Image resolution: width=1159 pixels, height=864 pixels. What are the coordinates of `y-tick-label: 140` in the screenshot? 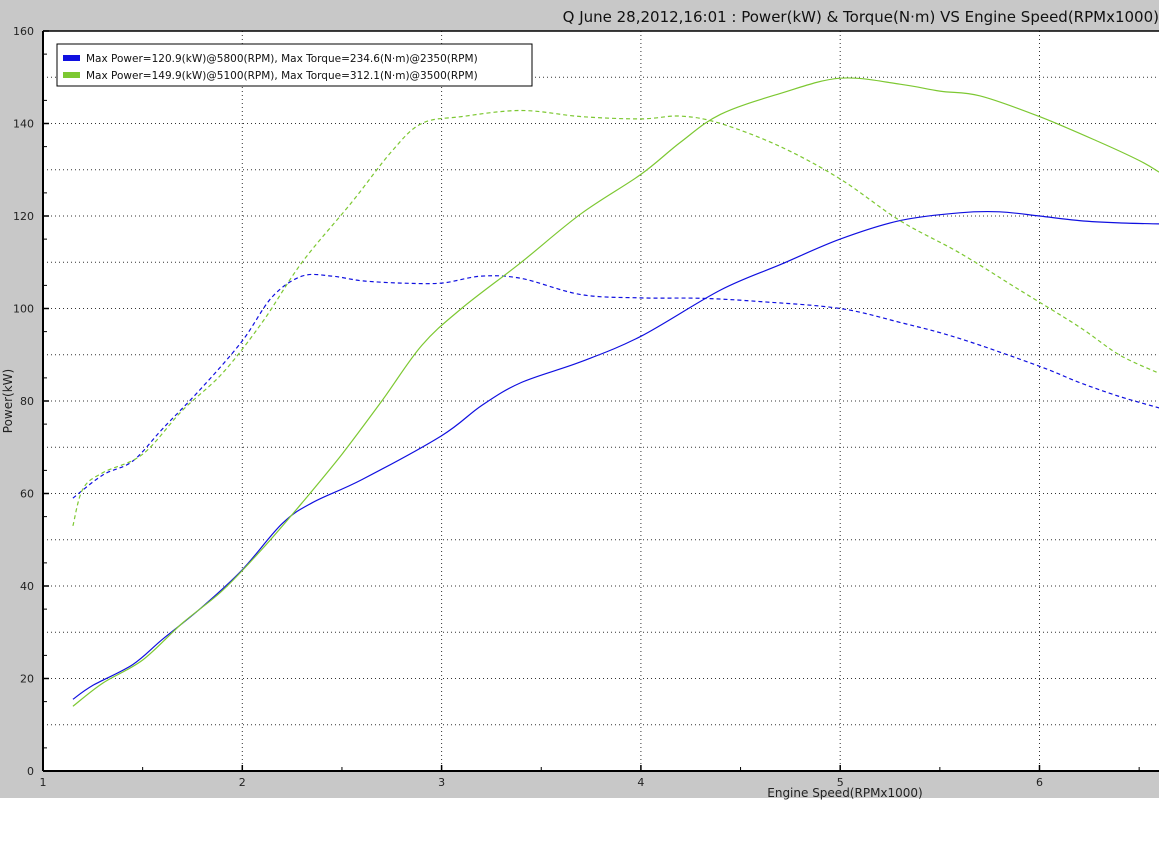 It's located at (23, 124).